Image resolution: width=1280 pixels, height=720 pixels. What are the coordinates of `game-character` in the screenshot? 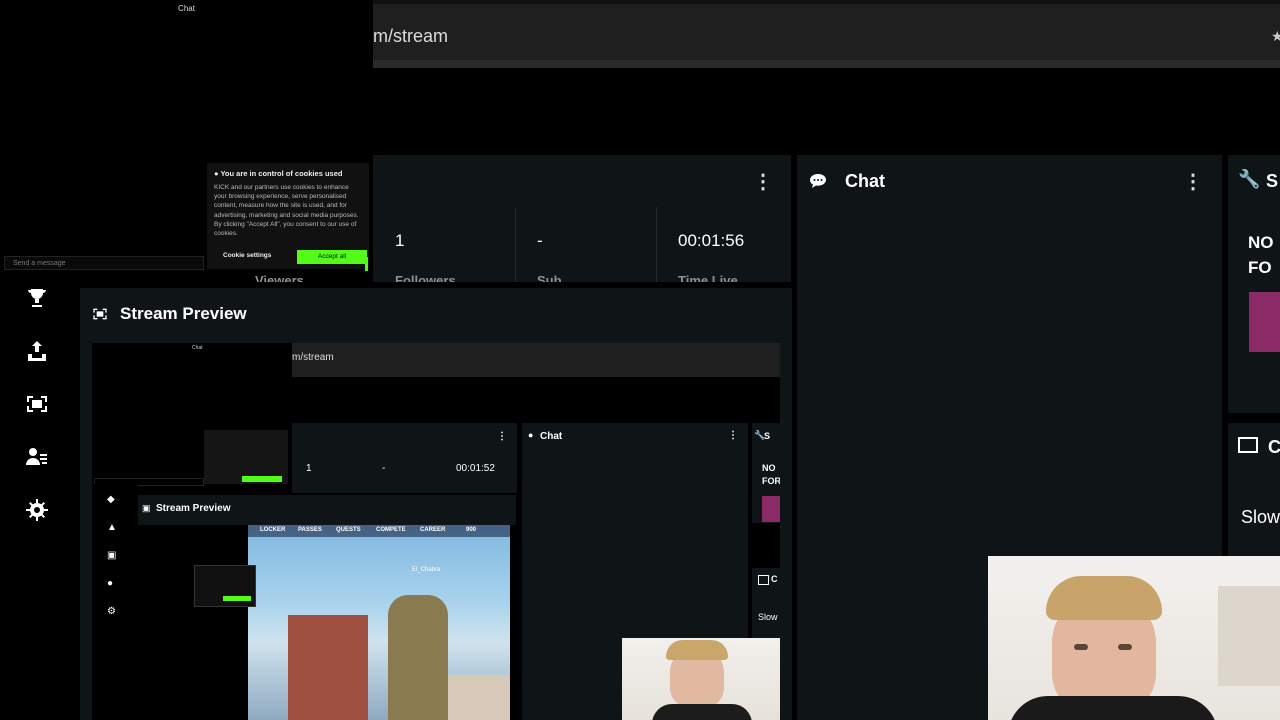 It's located at (418, 657).